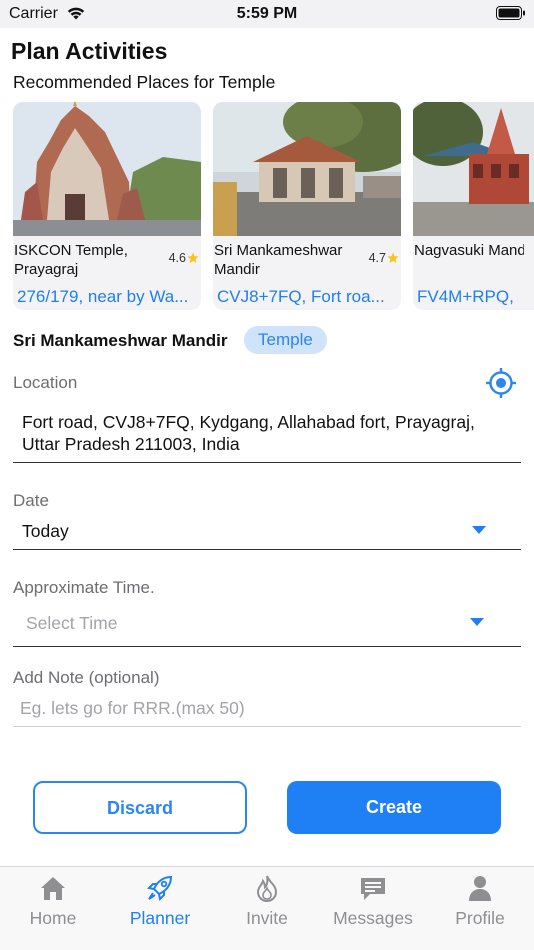 The width and height of the screenshot is (534, 950). Describe the element at coordinates (84, 587) in the screenshot. I see `time-label: Approximate Time.` at that location.